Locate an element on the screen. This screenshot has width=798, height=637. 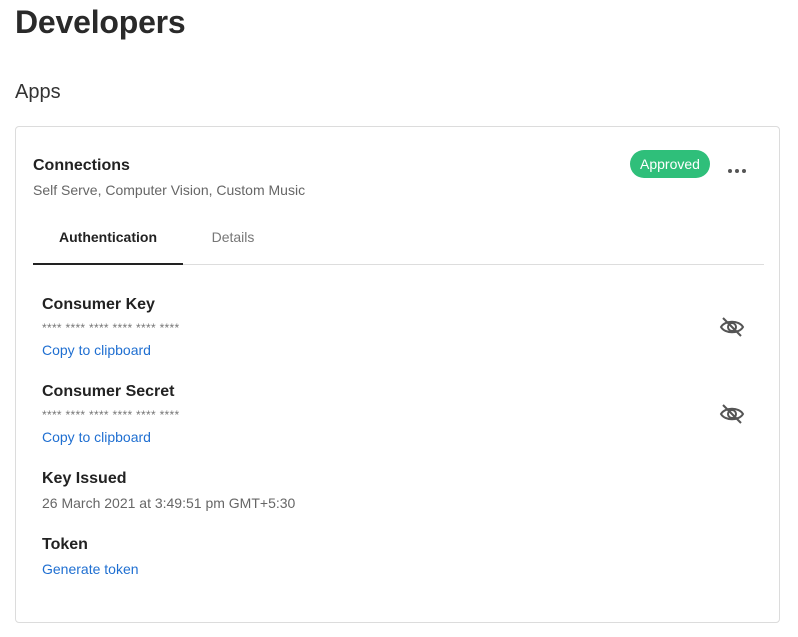
section-title-apps: Apps is located at coordinates (38, 92).